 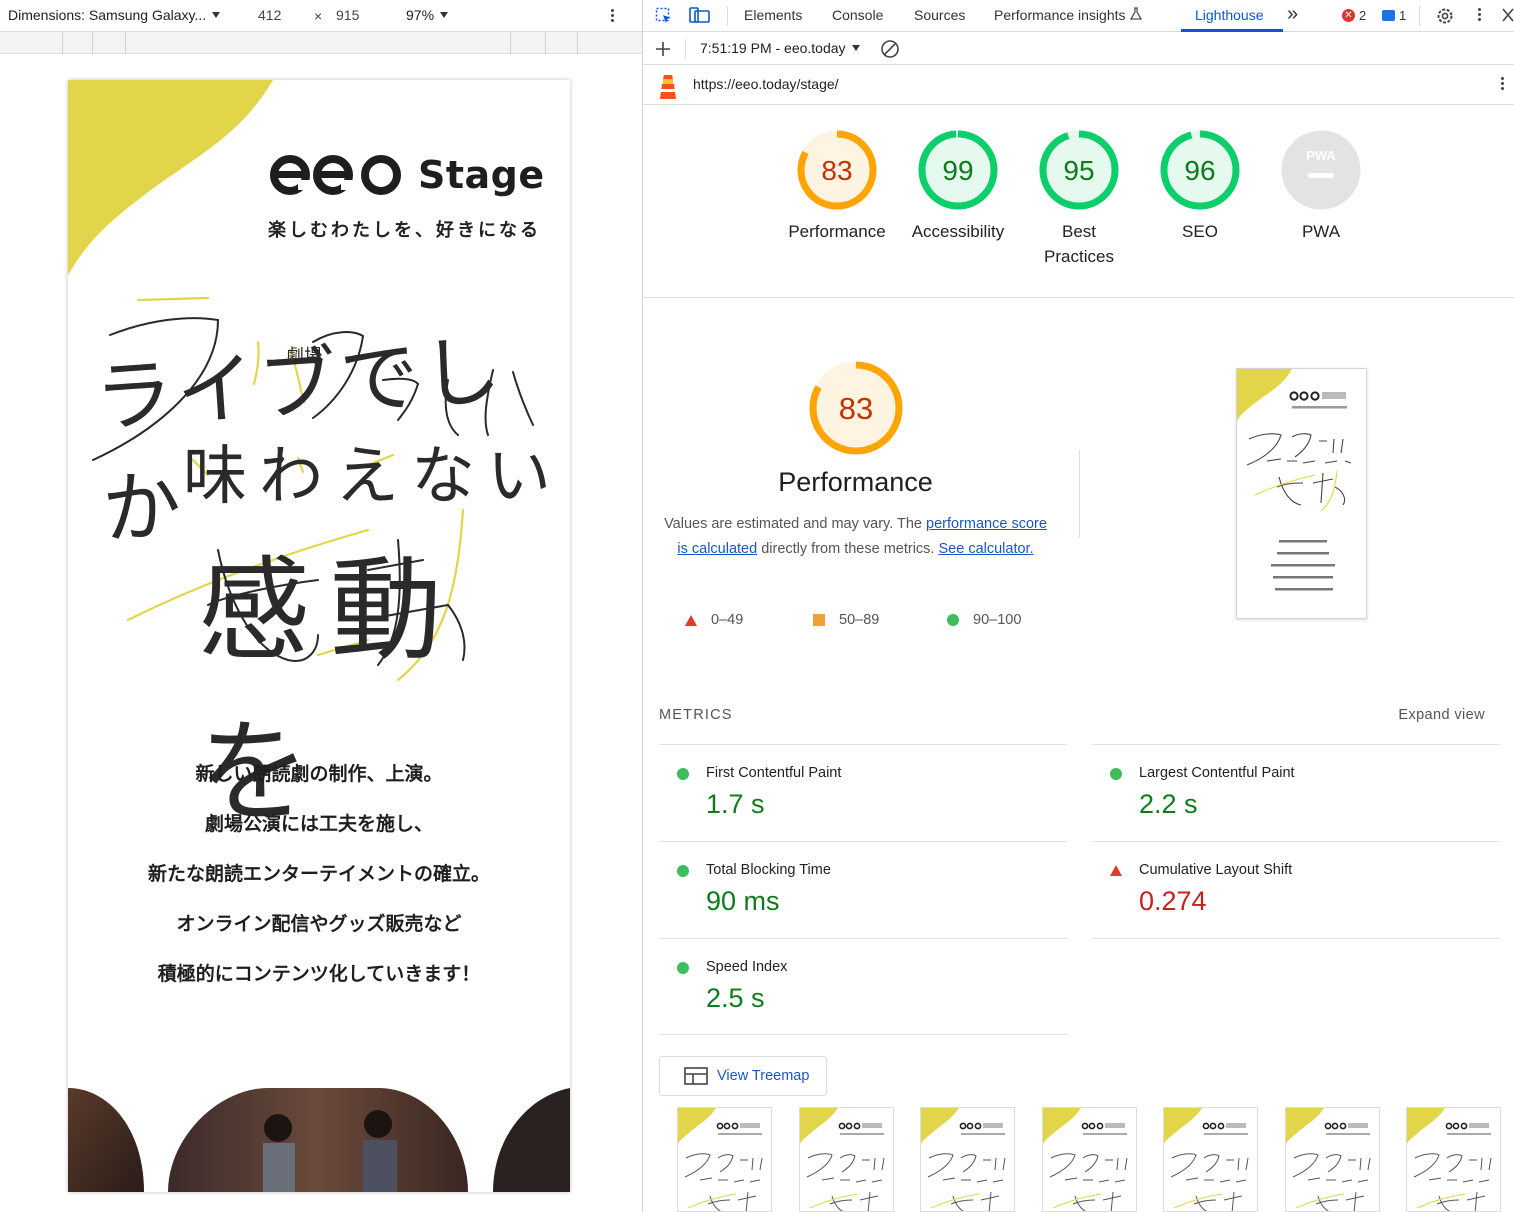 What do you see at coordinates (763, 1076) in the screenshot?
I see `treemap-label: View Treemap` at bounding box center [763, 1076].